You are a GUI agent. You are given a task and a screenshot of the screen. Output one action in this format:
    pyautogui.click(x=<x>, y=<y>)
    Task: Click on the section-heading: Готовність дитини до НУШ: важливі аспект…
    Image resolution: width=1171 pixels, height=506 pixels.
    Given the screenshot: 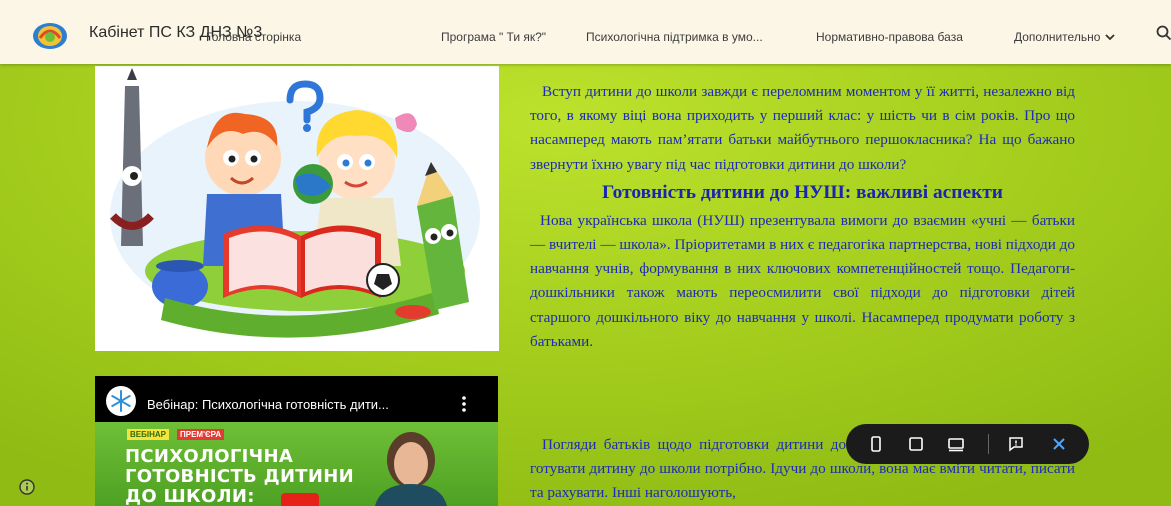 What is the action you would take?
    pyautogui.click(x=802, y=192)
    